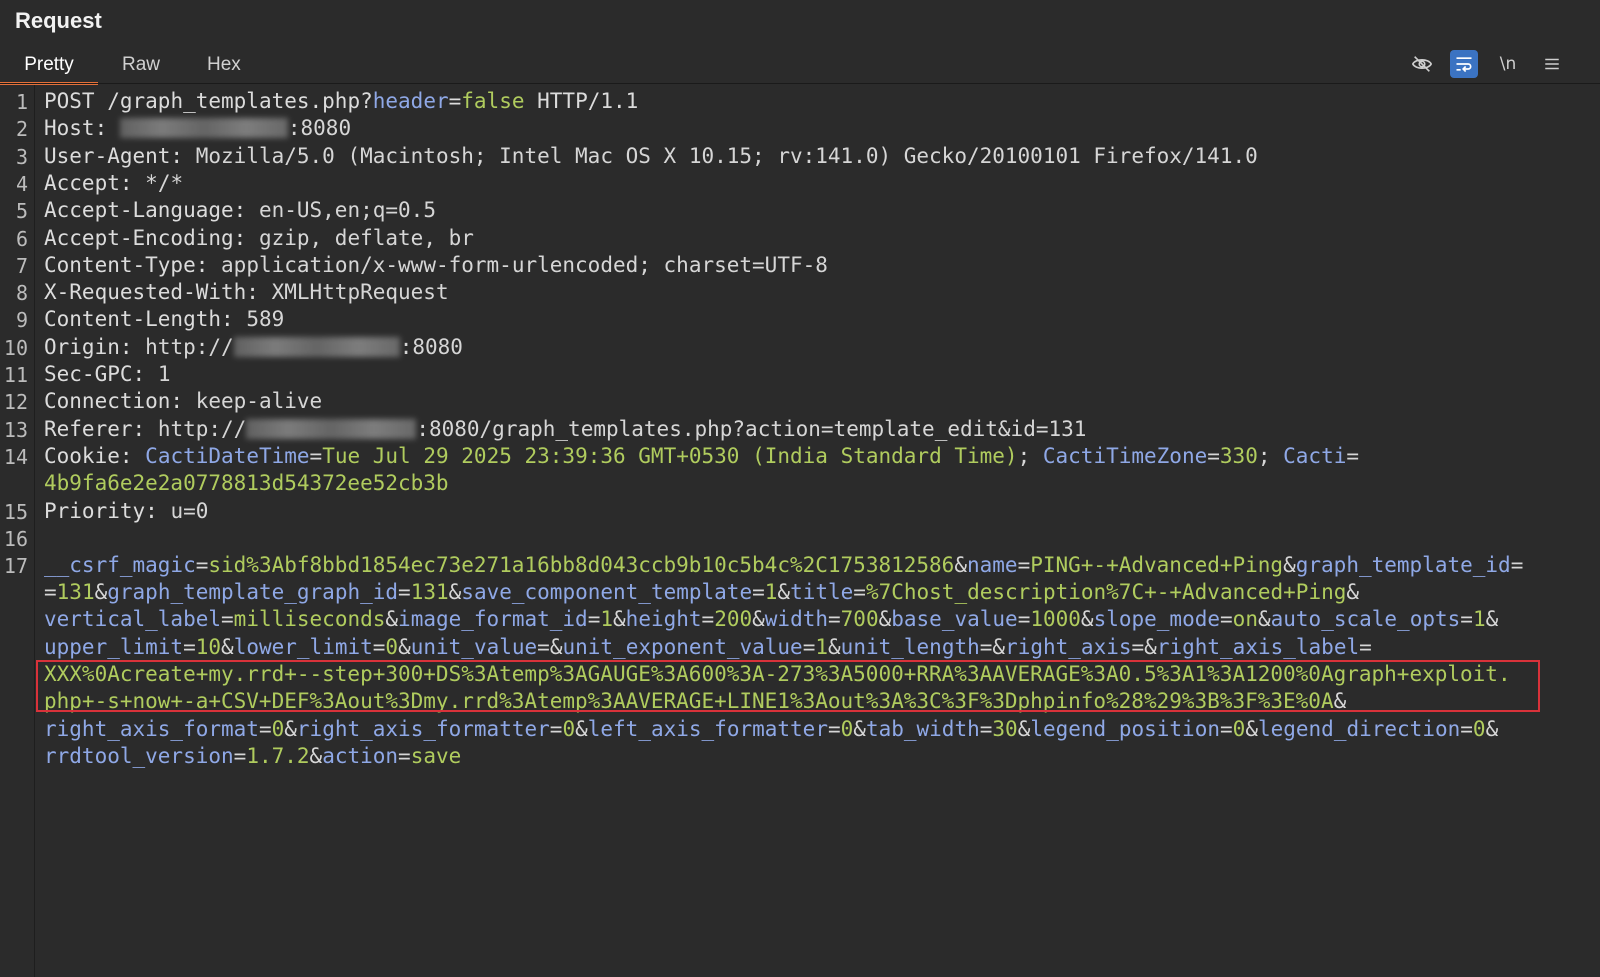  Describe the element at coordinates (21, 184) in the screenshot. I see `line-number: 4` at that location.